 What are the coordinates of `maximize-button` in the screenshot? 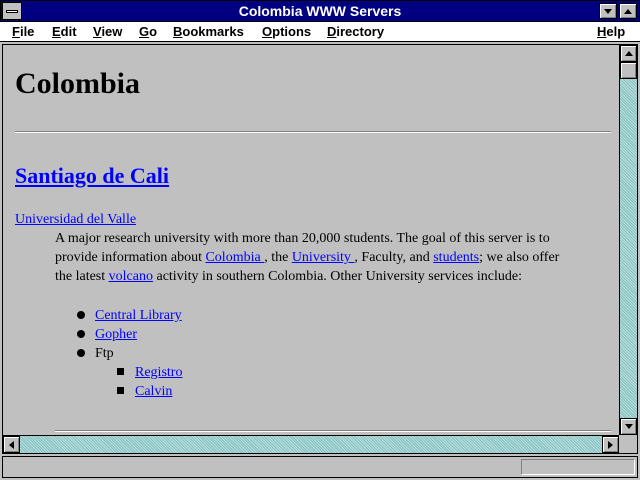 It's located at (628, 11).